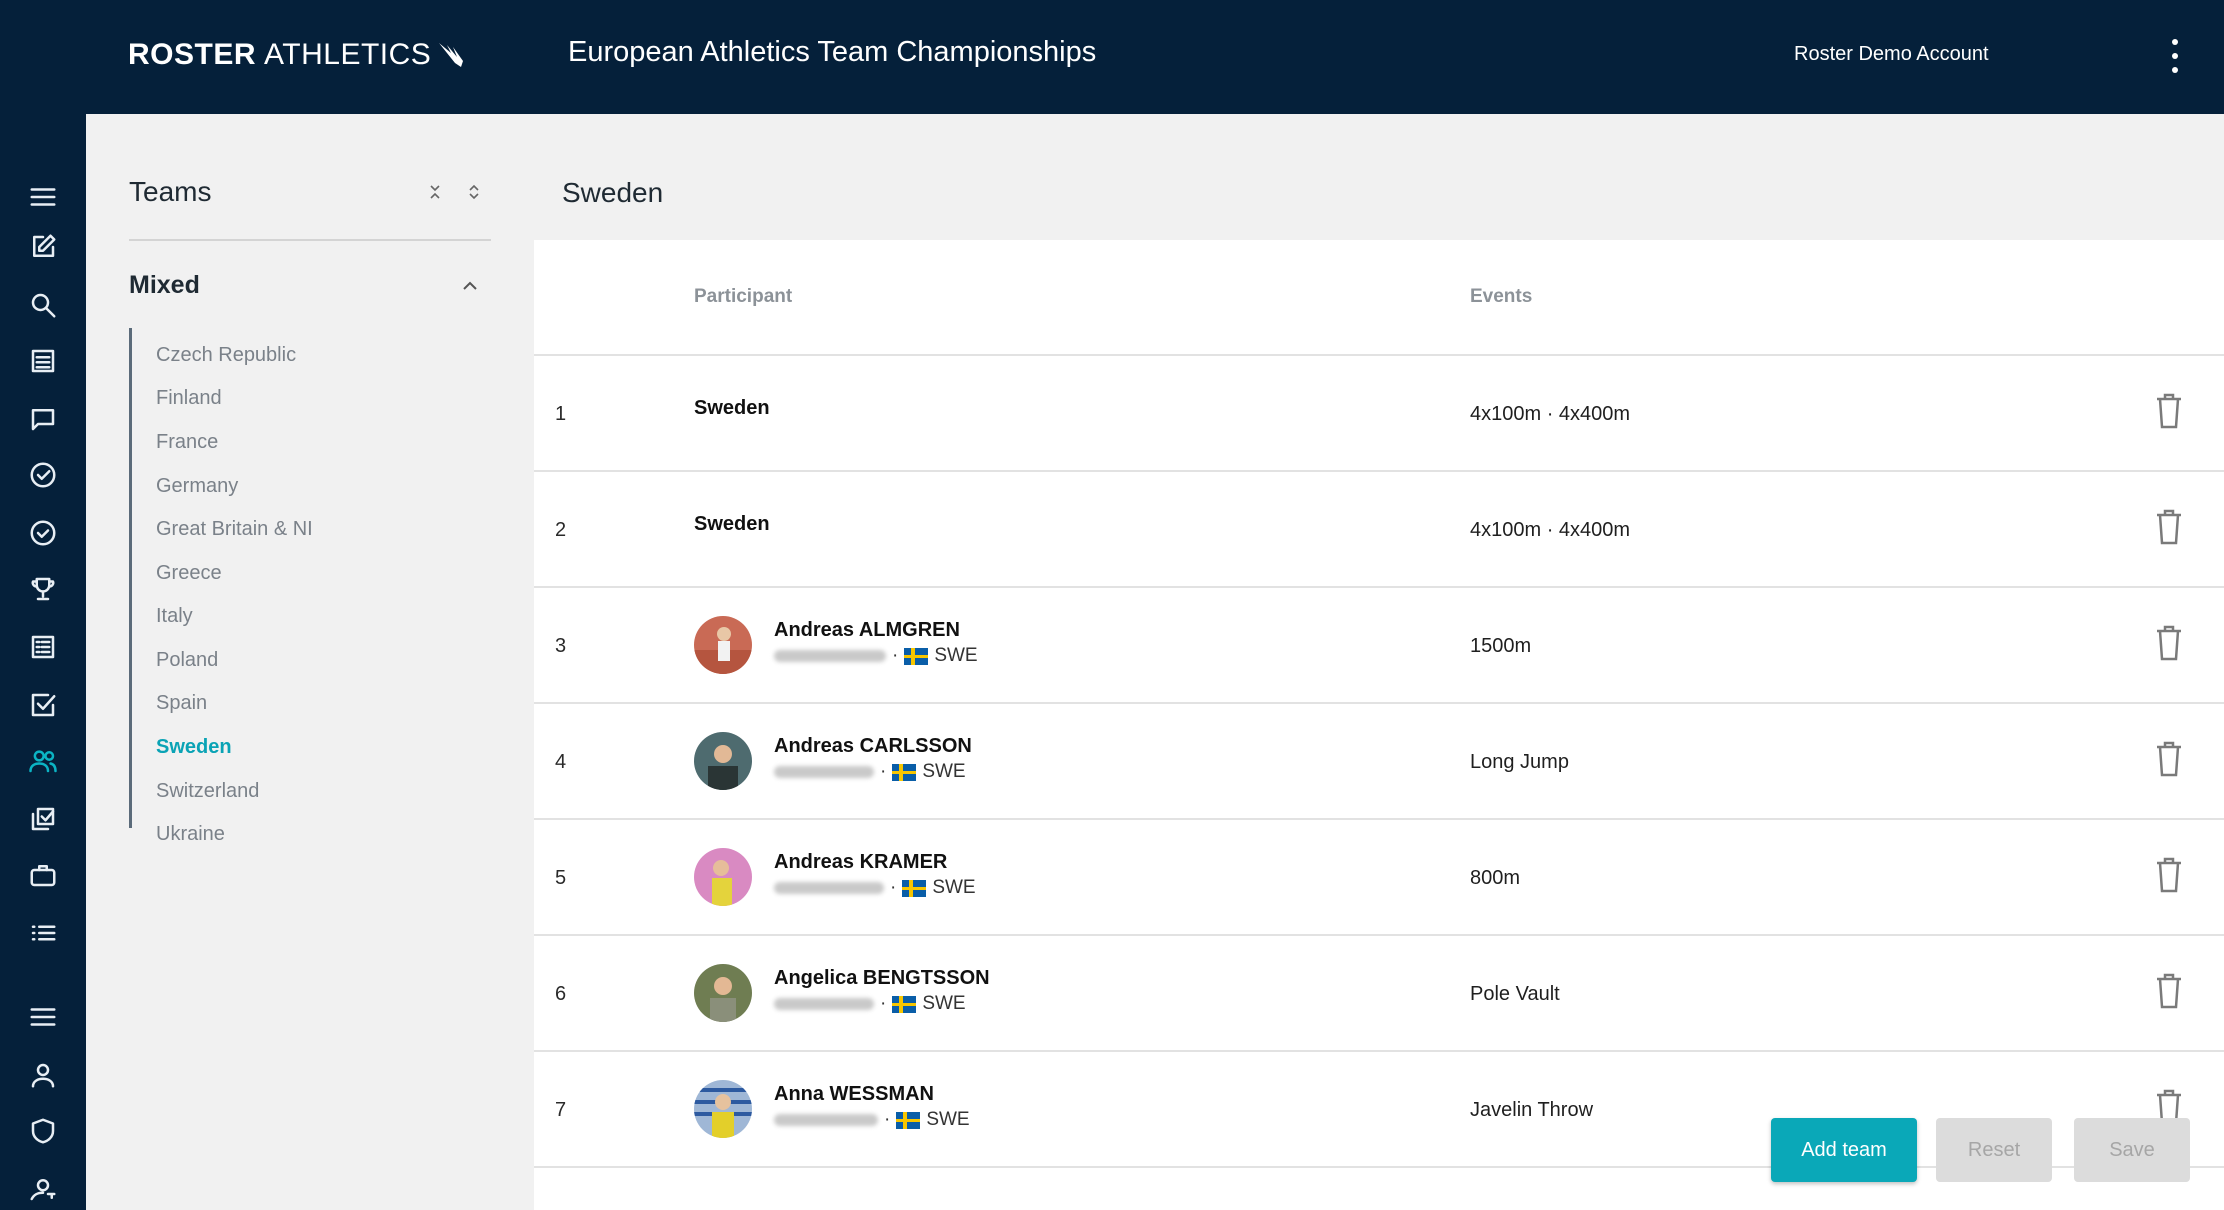  I want to click on document-icon, so click(43, 361).